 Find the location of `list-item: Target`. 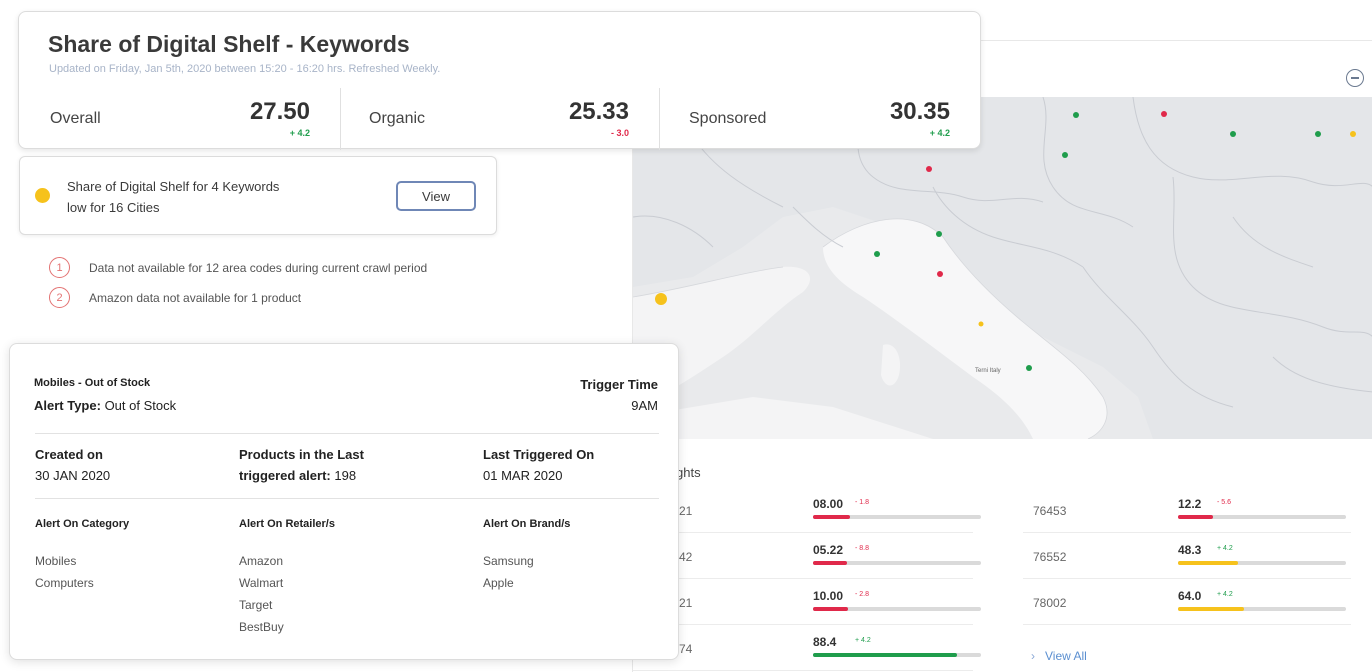

list-item: Target is located at coordinates (256, 605).